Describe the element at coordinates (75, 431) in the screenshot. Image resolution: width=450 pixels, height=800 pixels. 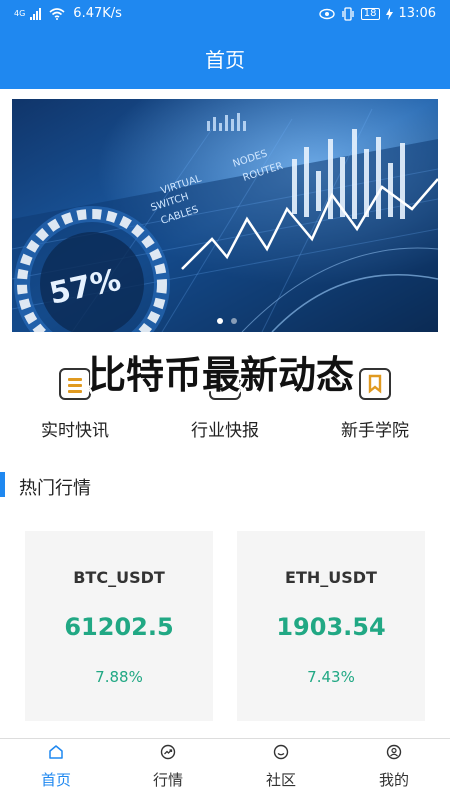
I see `quick-nav-label: 实时快讯` at that location.